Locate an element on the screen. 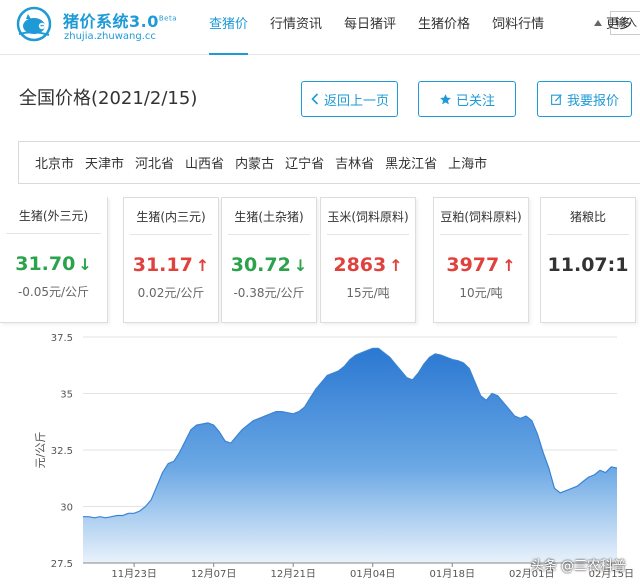 This screenshot has width=640, height=584. region-link: 辽宁省 is located at coordinates (299, 162).